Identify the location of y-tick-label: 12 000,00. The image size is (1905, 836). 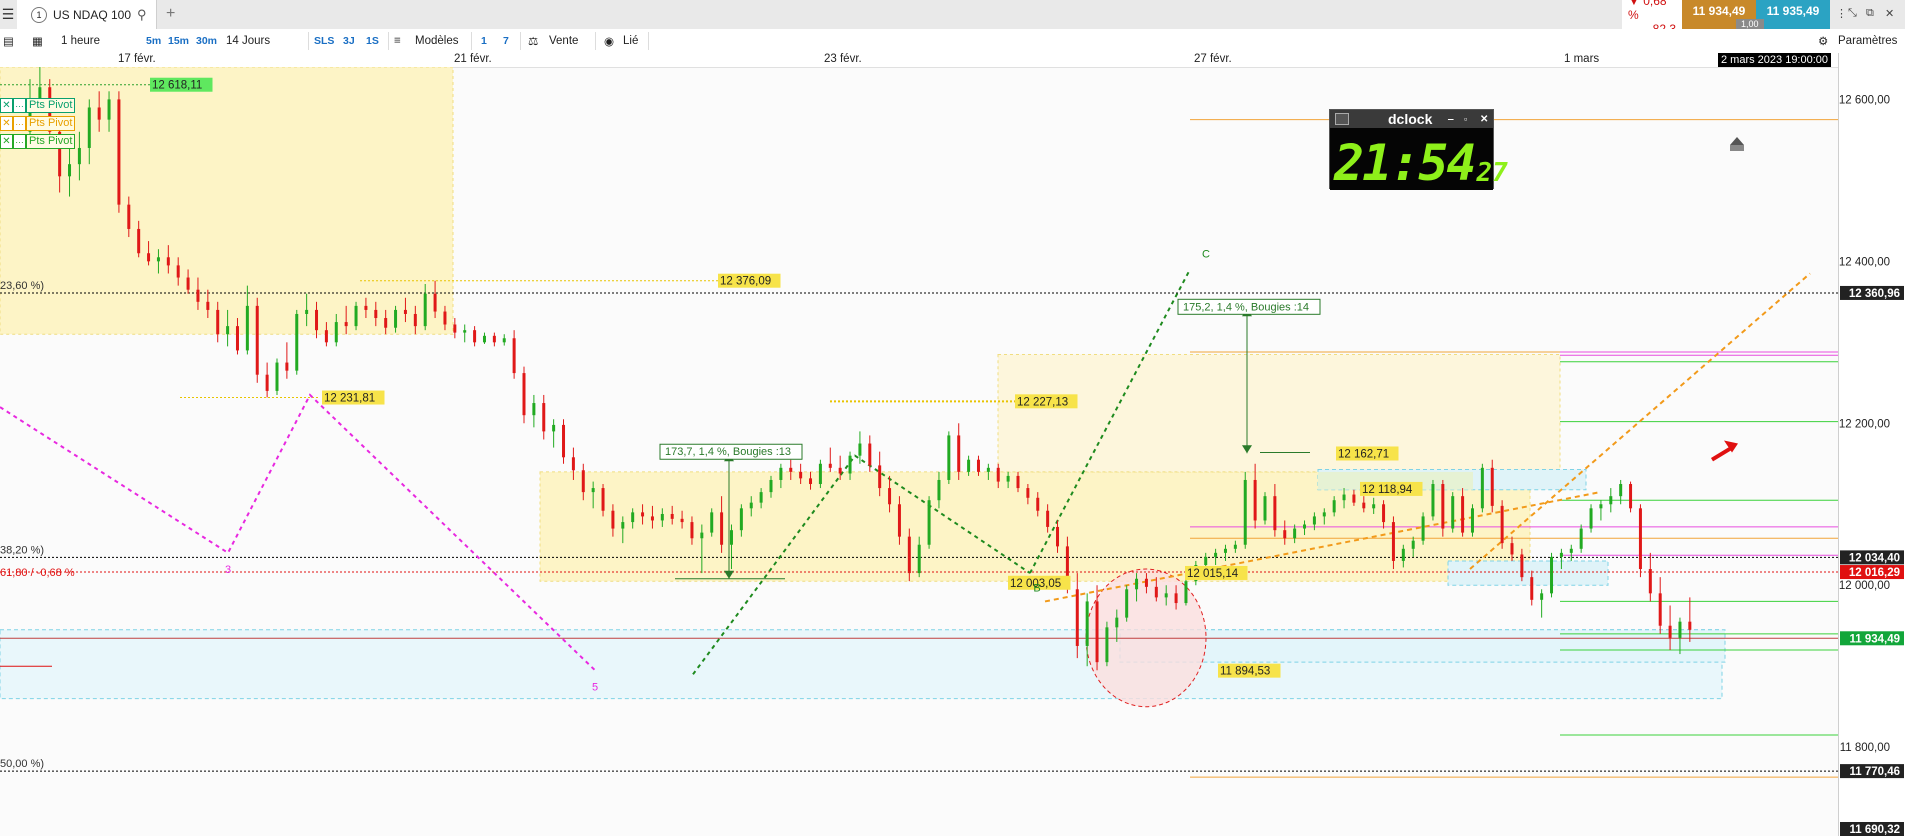
(1864, 586).